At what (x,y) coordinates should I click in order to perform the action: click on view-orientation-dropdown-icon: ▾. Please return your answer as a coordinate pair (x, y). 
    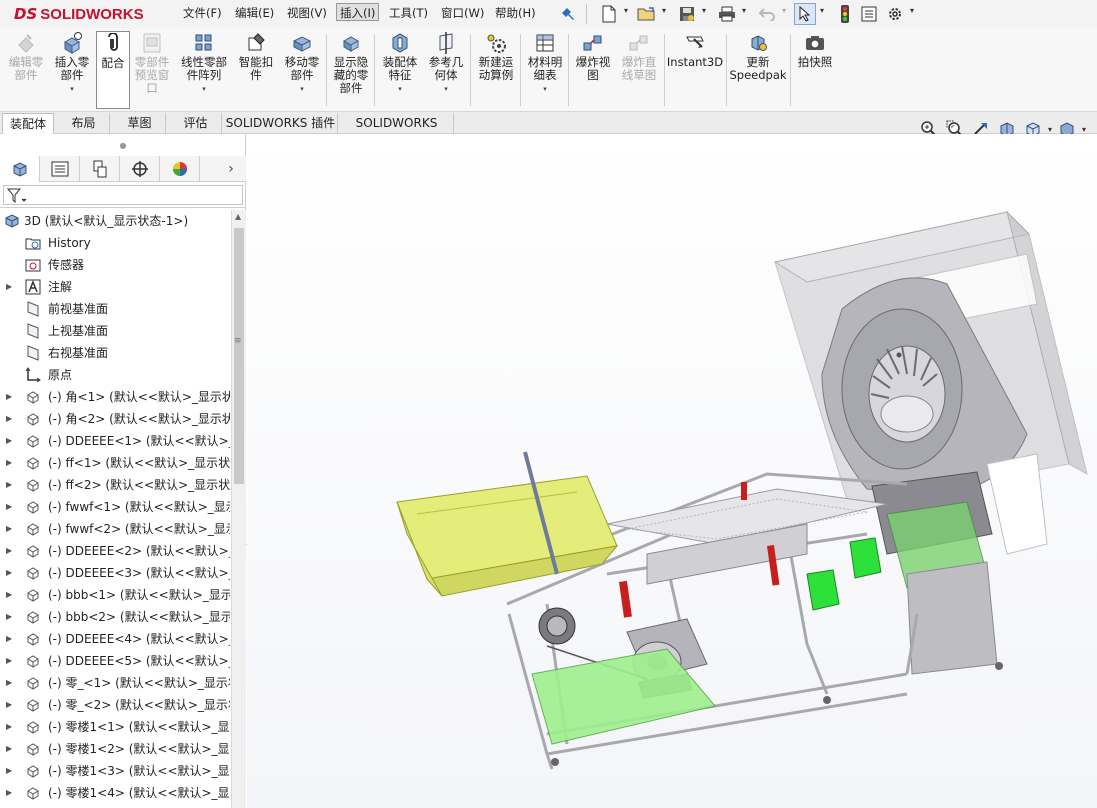
    Looking at the image, I should click on (1050, 129).